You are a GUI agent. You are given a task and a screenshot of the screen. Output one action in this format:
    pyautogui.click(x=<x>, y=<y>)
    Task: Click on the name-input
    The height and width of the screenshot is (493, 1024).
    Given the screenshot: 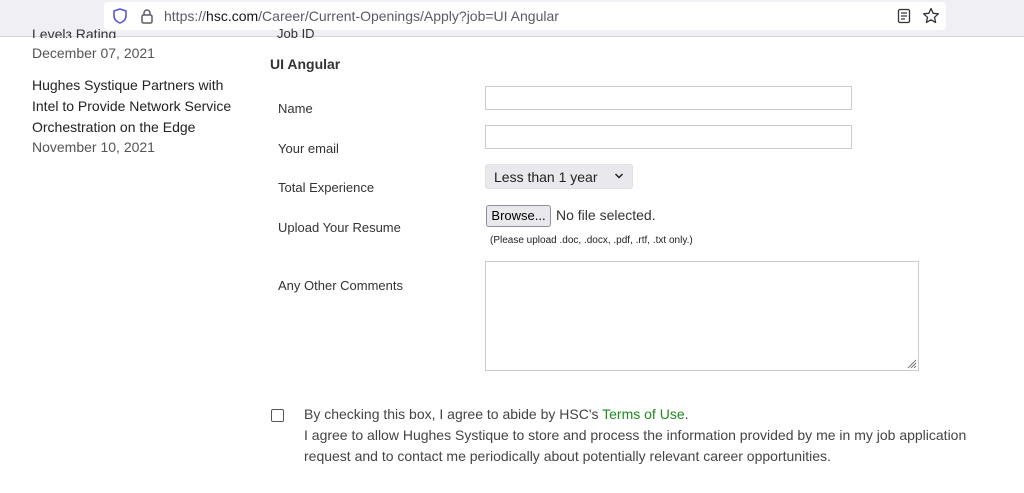 What is the action you would take?
    pyautogui.click(x=668, y=98)
    